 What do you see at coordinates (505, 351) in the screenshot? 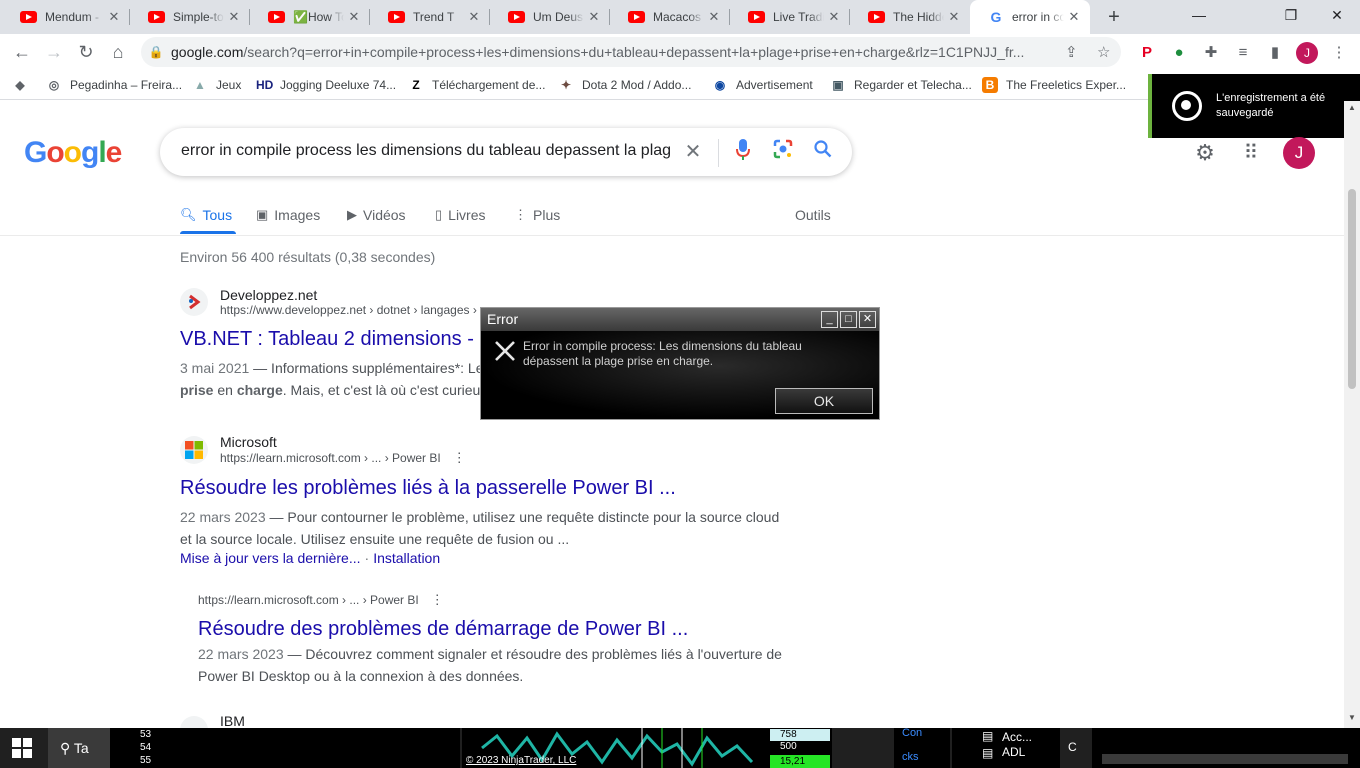
I see `error-x-icon` at bounding box center [505, 351].